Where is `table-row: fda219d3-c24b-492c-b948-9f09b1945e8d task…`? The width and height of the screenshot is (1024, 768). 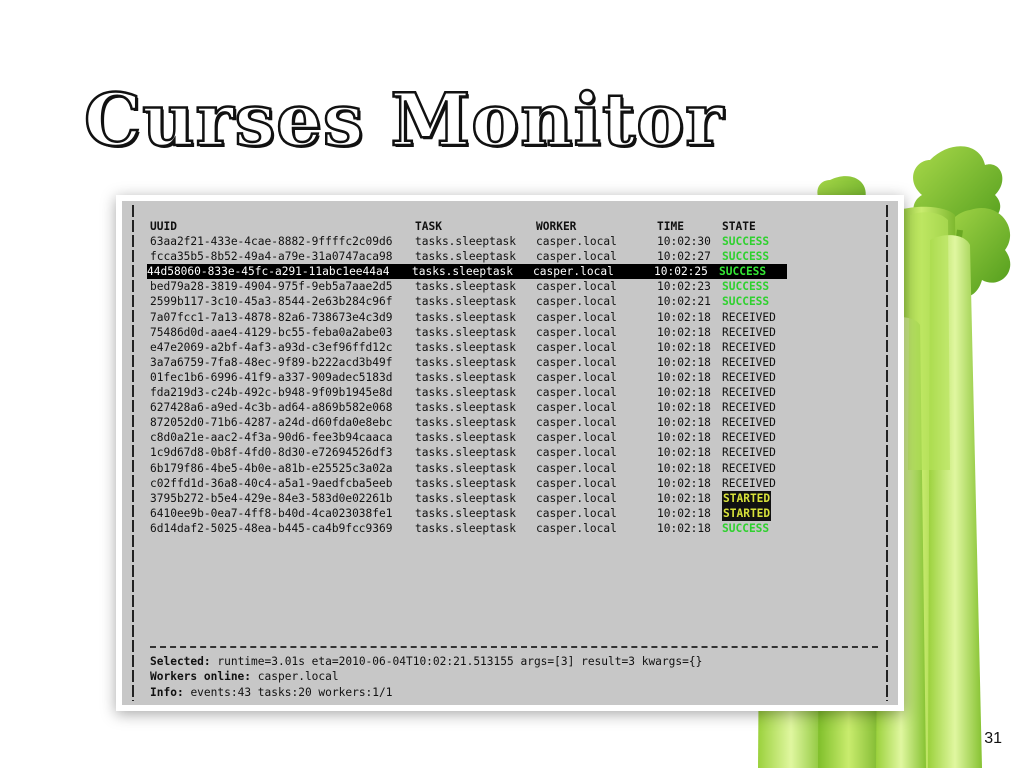
table-row: fda219d3-c24b-492c-b948-9f09b1945e8d task… is located at coordinates (514, 392).